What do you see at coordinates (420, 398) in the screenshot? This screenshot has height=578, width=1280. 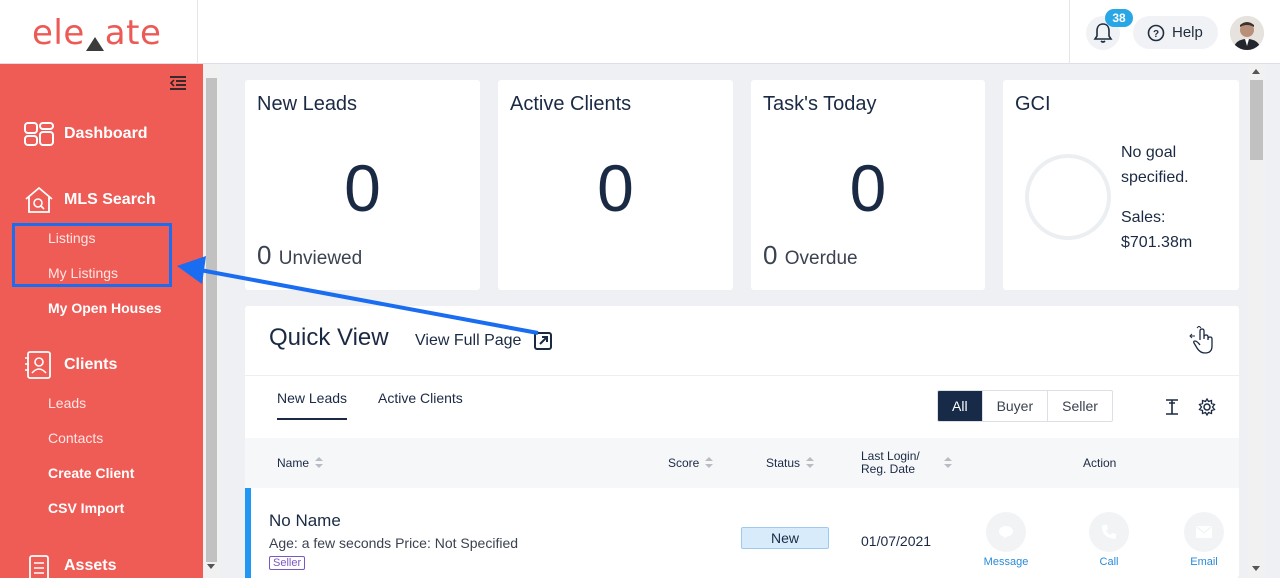 I see `tab-active-clients: Active Clients` at bounding box center [420, 398].